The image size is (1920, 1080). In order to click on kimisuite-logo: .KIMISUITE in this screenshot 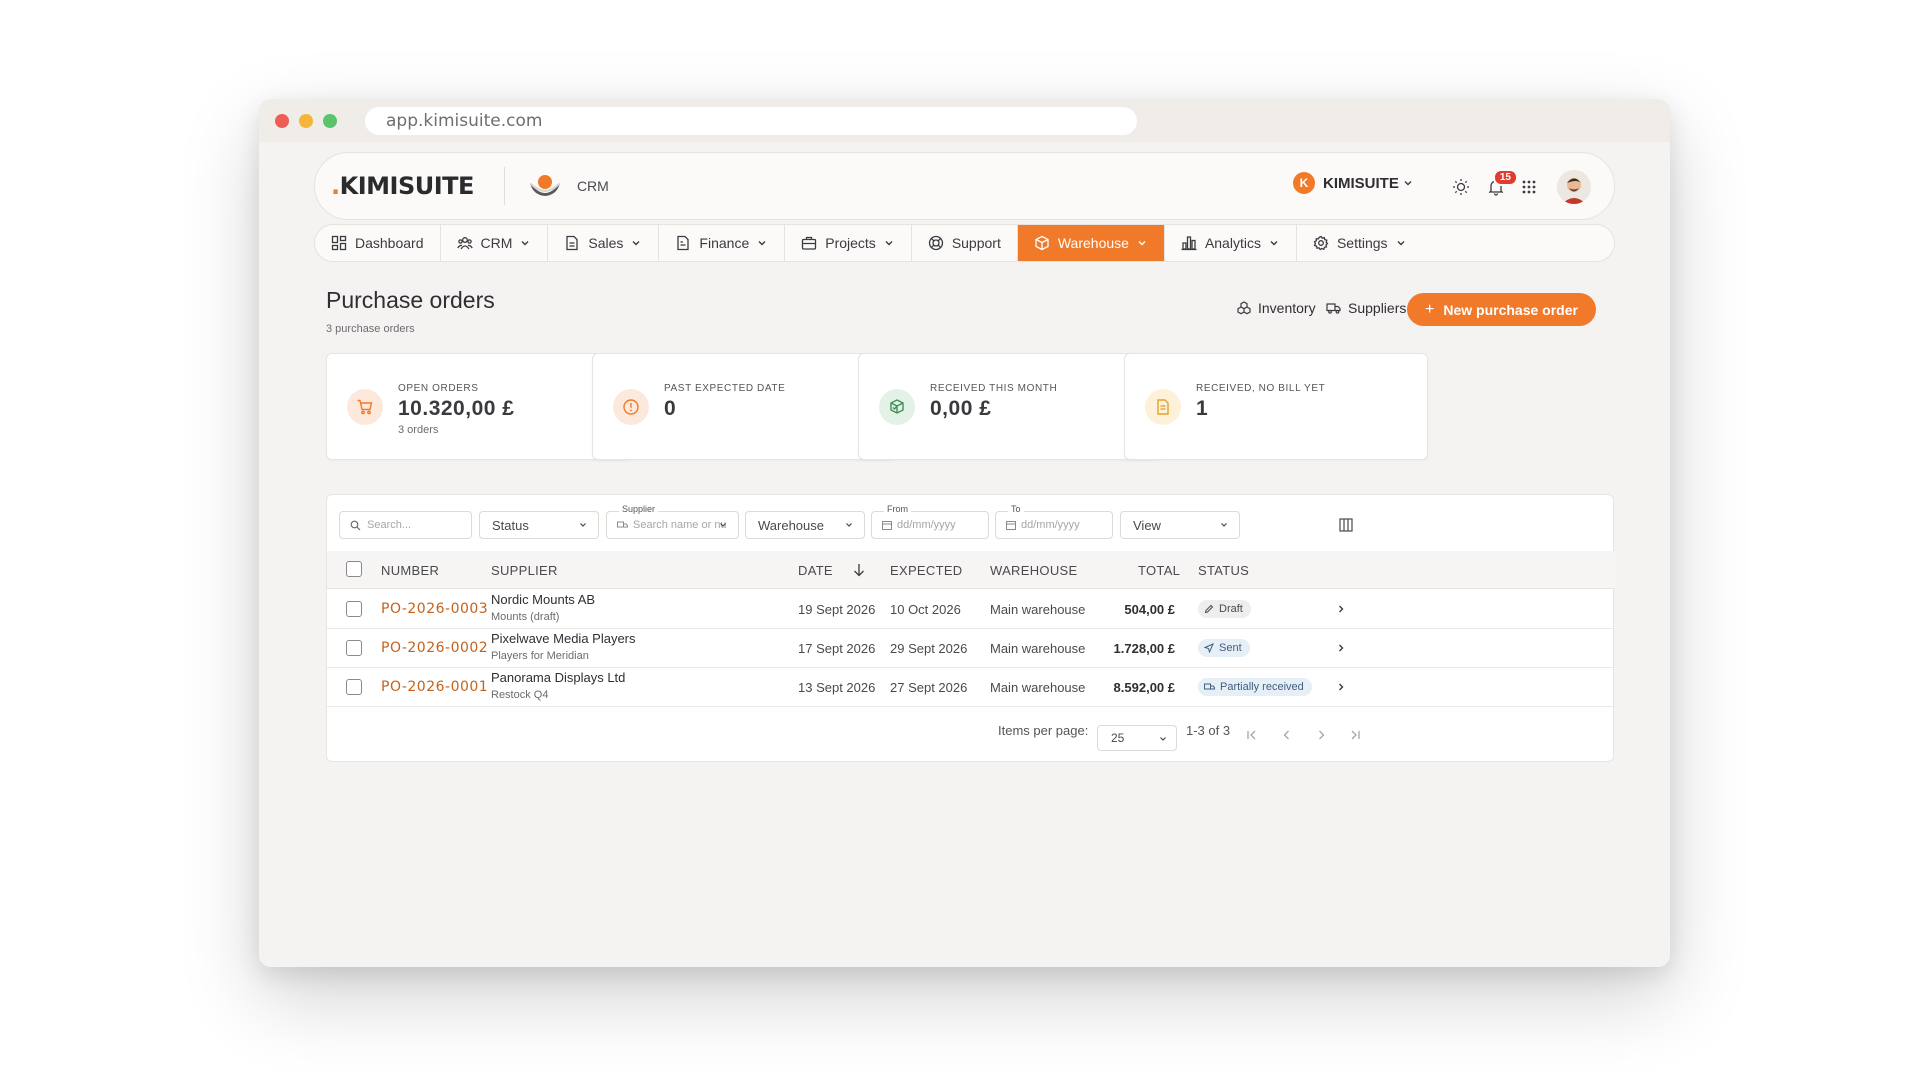, I will do `click(402, 186)`.